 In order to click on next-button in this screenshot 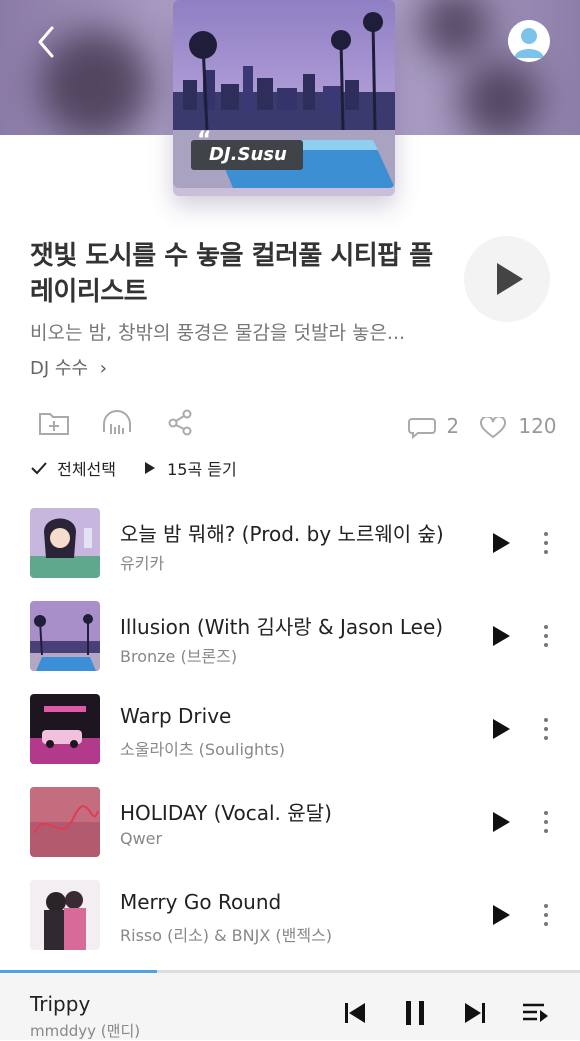, I will do `click(475, 1013)`.